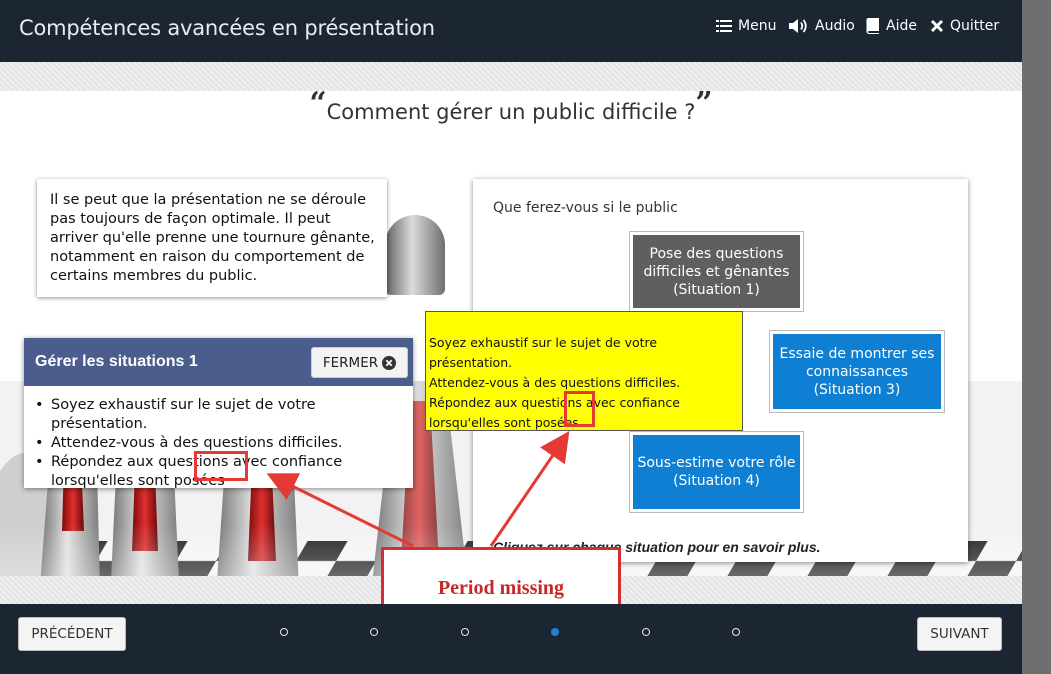 Image resolution: width=1051 pixels, height=674 pixels. Describe the element at coordinates (529, 489) in the screenshot. I see `arrow-to-note` at that location.